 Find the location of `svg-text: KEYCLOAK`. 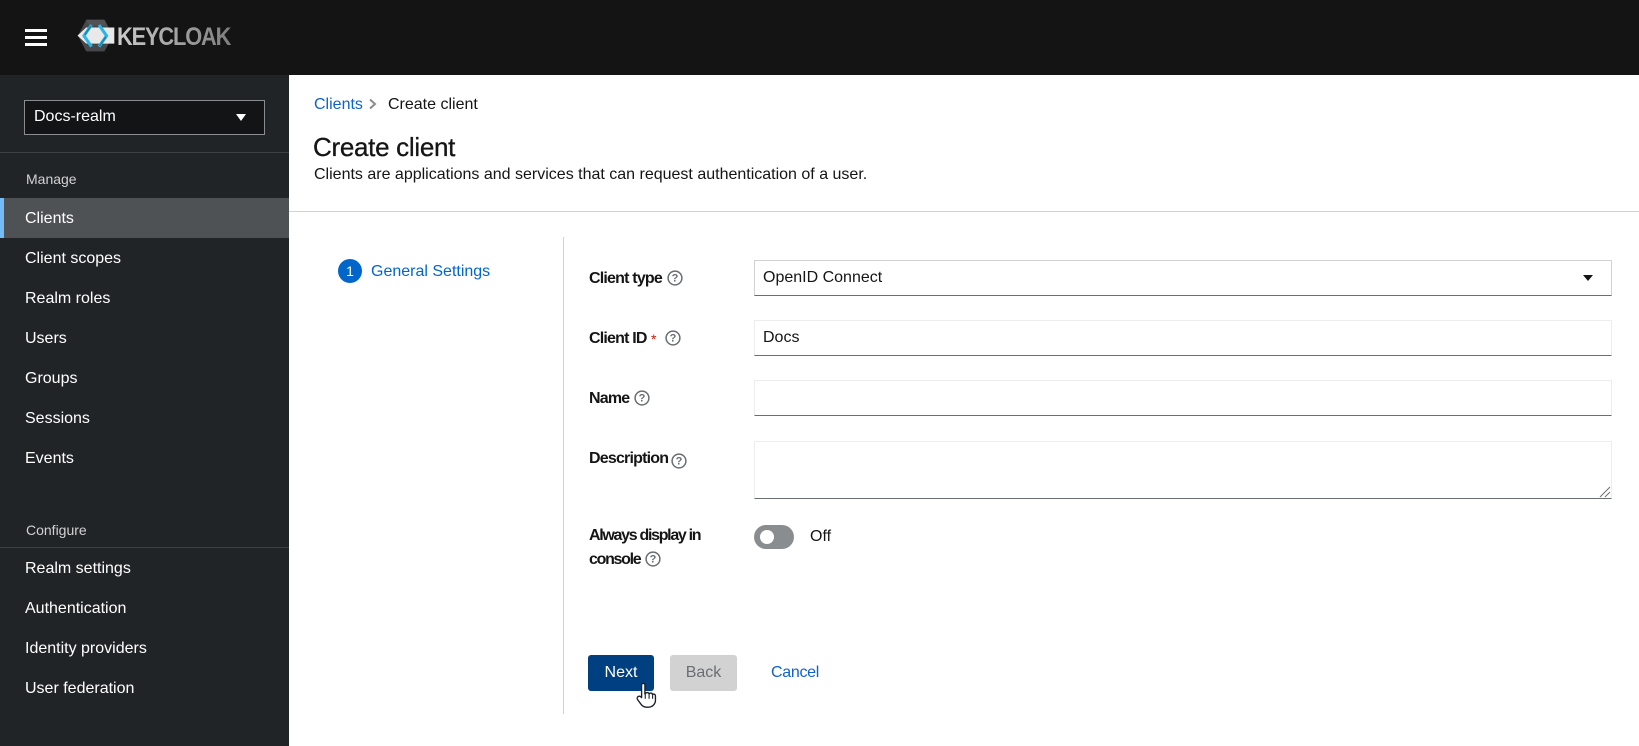

svg-text: KEYCLOAK is located at coordinates (174, 37).